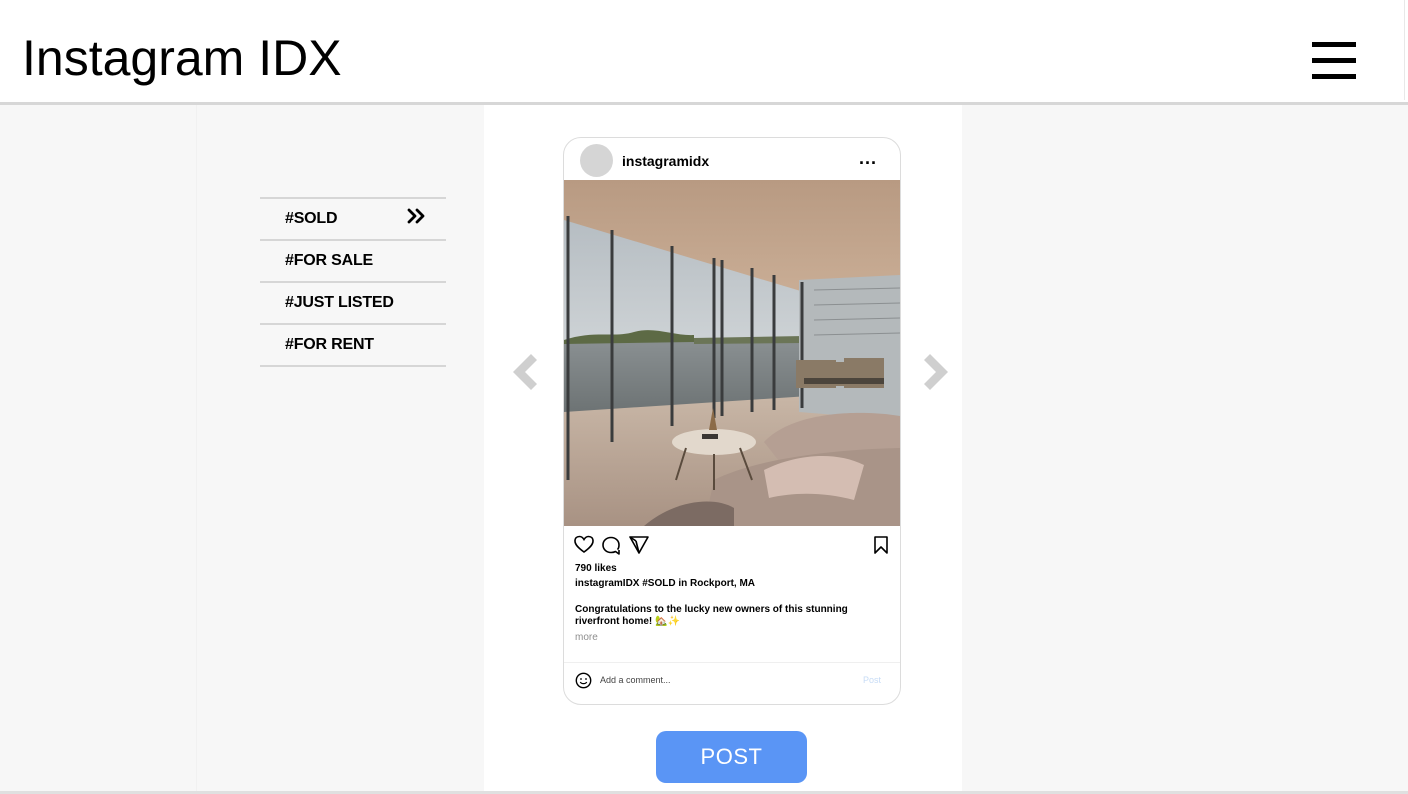 The image size is (1408, 794). Describe the element at coordinates (583, 680) in the screenshot. I see `emoji-icon` at that location.